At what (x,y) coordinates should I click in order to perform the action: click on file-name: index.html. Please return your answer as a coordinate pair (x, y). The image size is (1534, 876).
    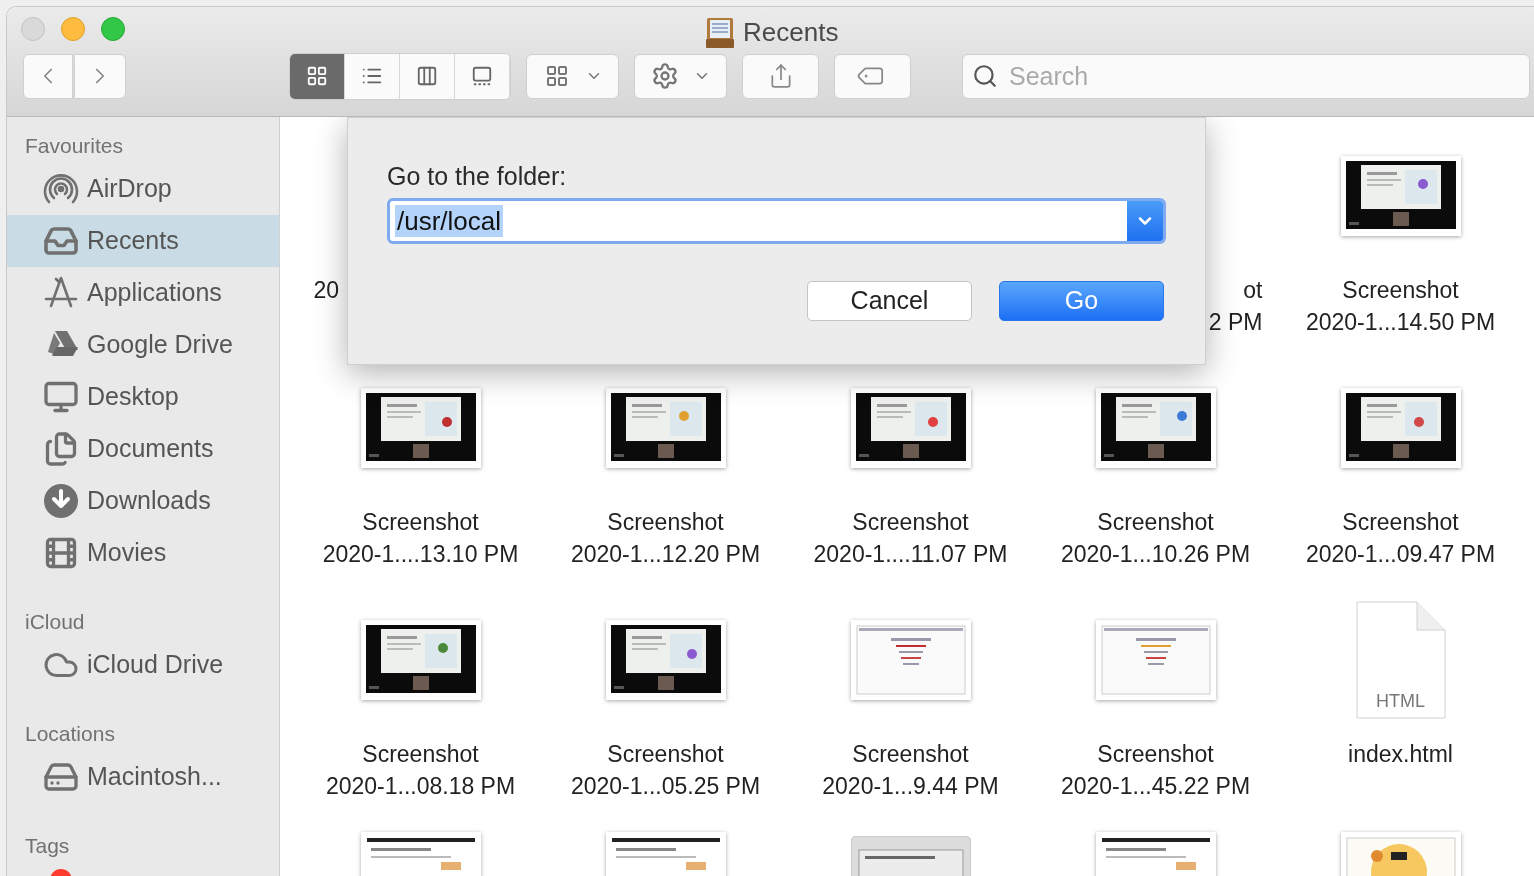
    Looking at the image, I should click on (1400, 754).